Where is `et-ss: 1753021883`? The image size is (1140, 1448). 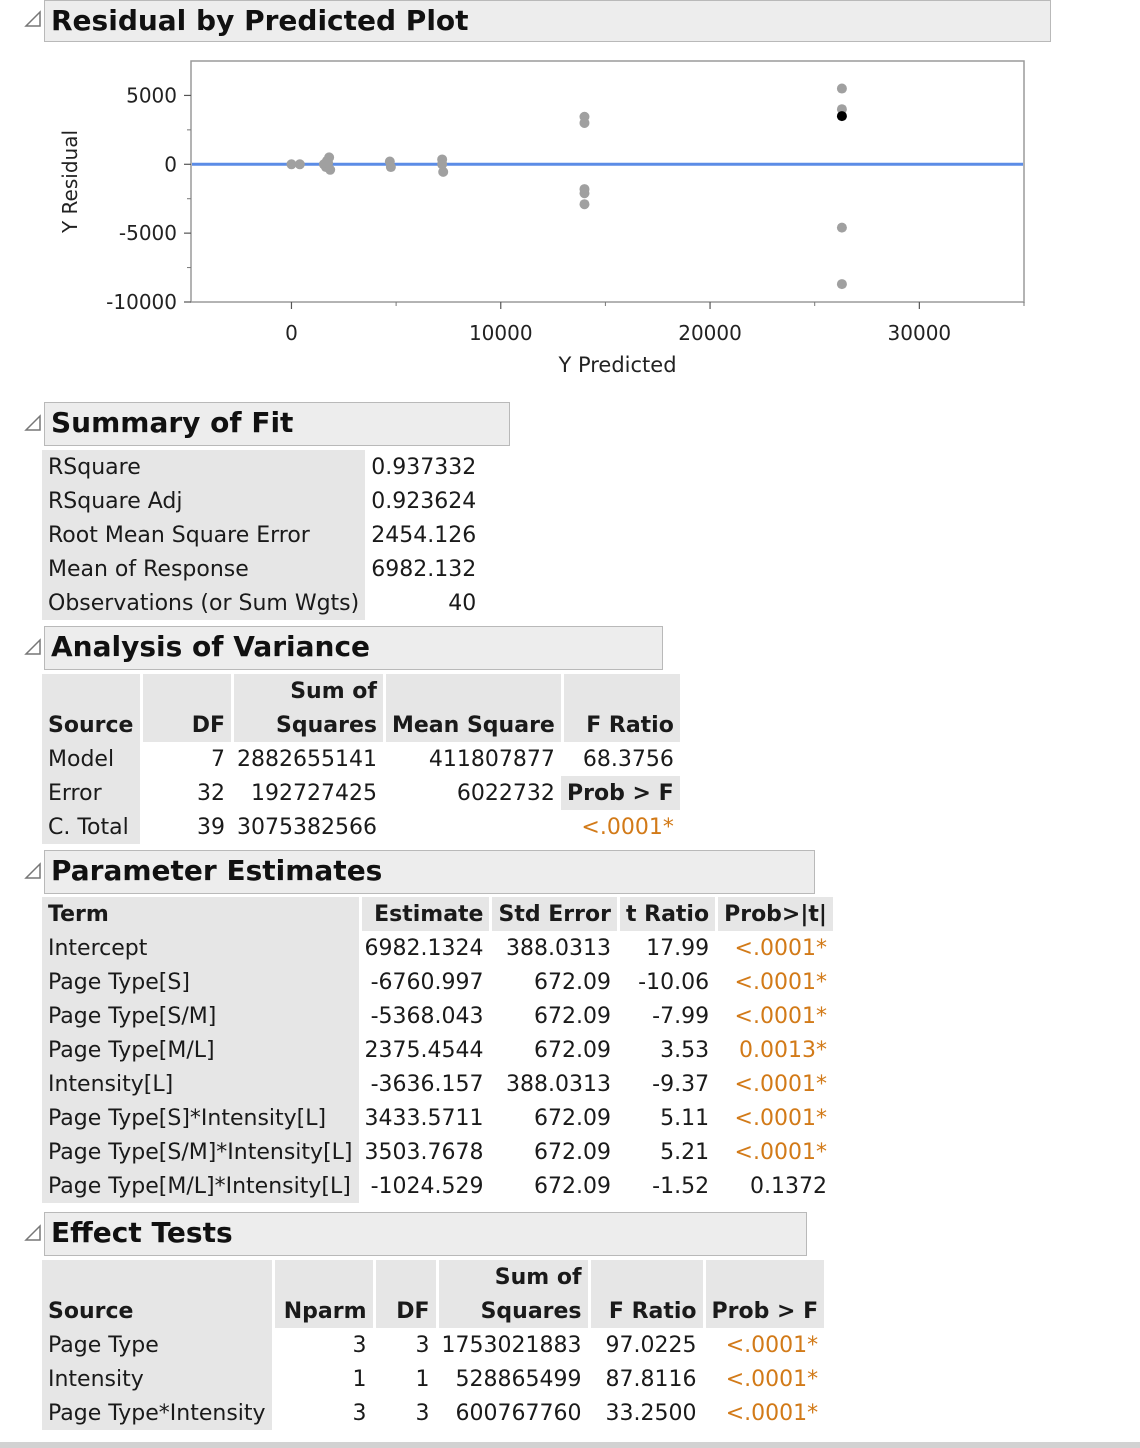 et-ss: 1753021883 is located at coordinates (511, 1345).